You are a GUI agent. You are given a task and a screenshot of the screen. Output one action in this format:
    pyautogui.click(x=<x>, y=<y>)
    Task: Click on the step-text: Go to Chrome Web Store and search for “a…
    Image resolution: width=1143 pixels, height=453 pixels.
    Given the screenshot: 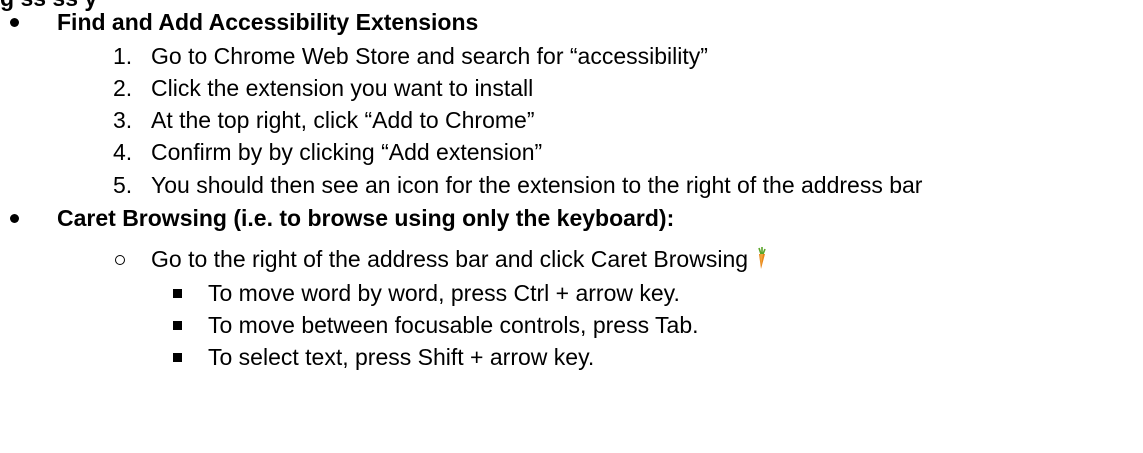 What is the action you would take?
    pyautogui.click(x=429, y=56)
    